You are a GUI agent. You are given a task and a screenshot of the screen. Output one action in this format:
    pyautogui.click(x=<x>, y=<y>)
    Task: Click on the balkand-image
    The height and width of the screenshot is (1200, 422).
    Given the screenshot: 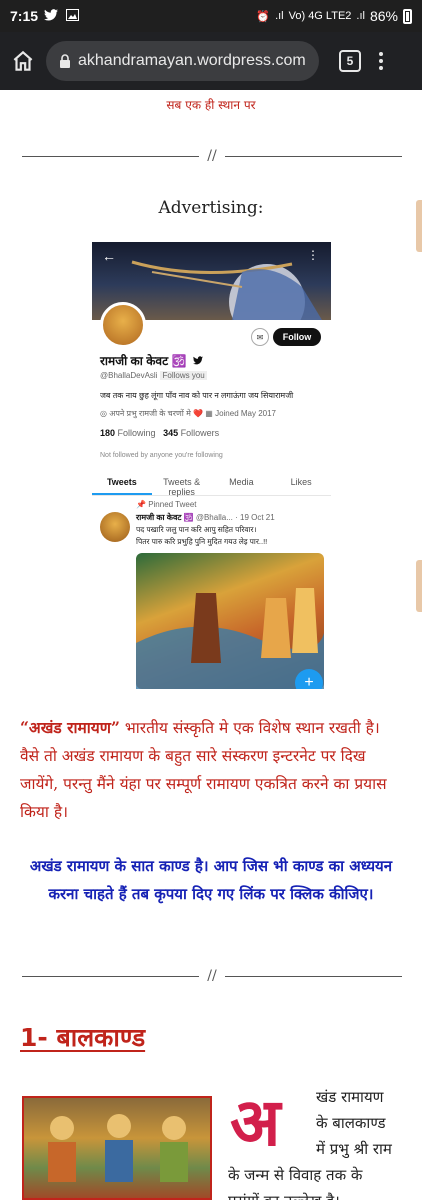 What is the action you would take?
    pyautogui.click(x=117, y=1148)
    